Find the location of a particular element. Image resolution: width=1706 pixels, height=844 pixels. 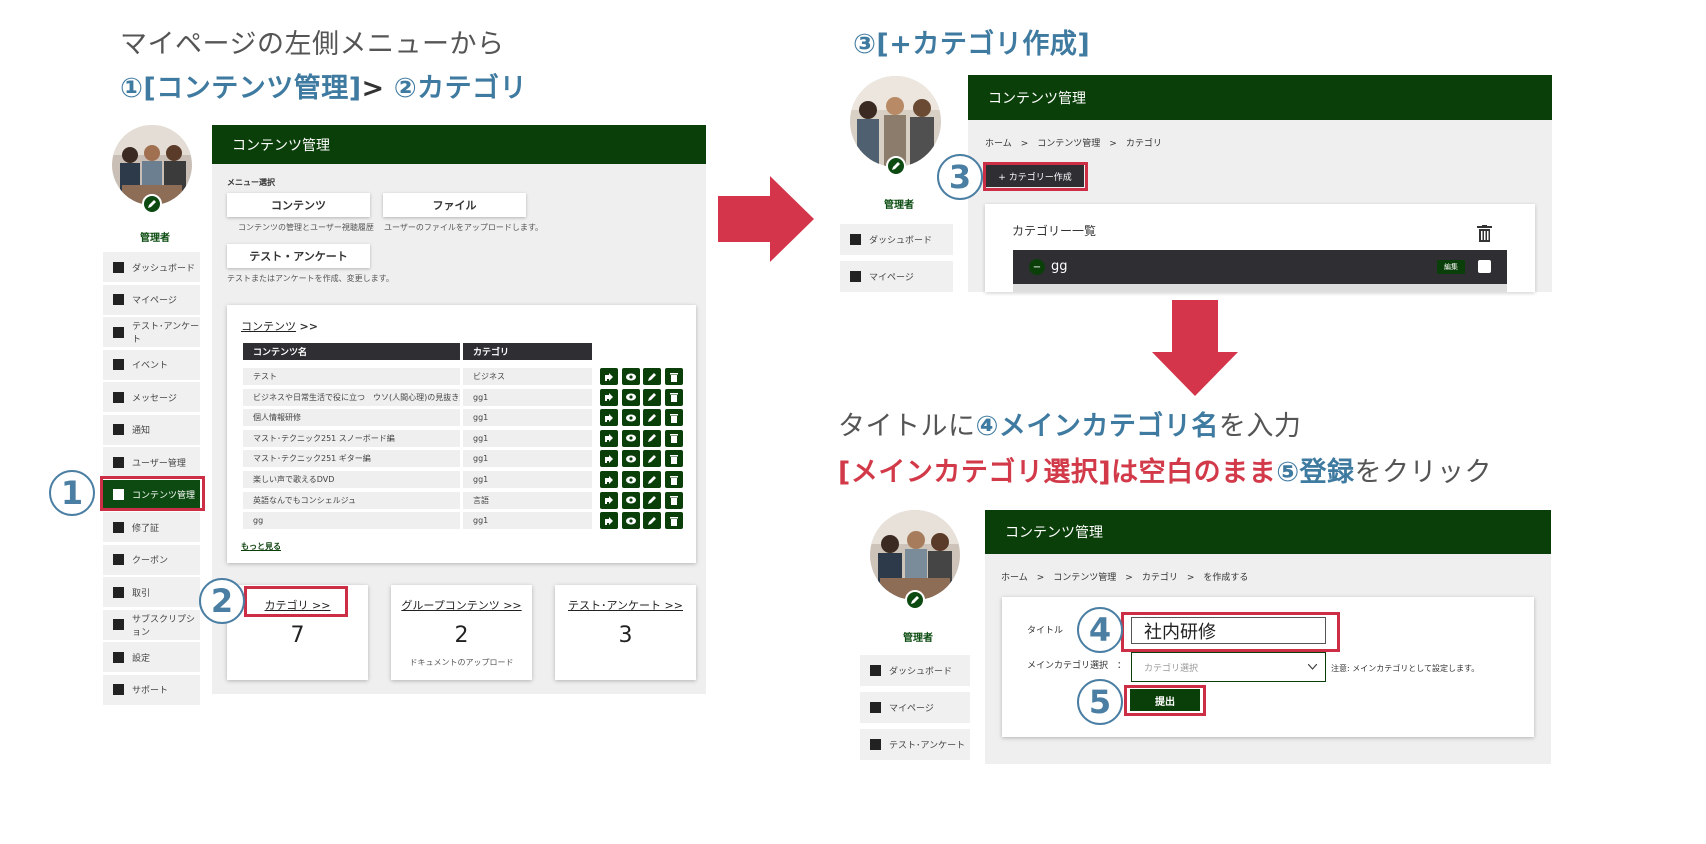

instruction-bottom-line1: タイトルに④メインカテゴリ名を入力 is located at coordinates (1070, 426).